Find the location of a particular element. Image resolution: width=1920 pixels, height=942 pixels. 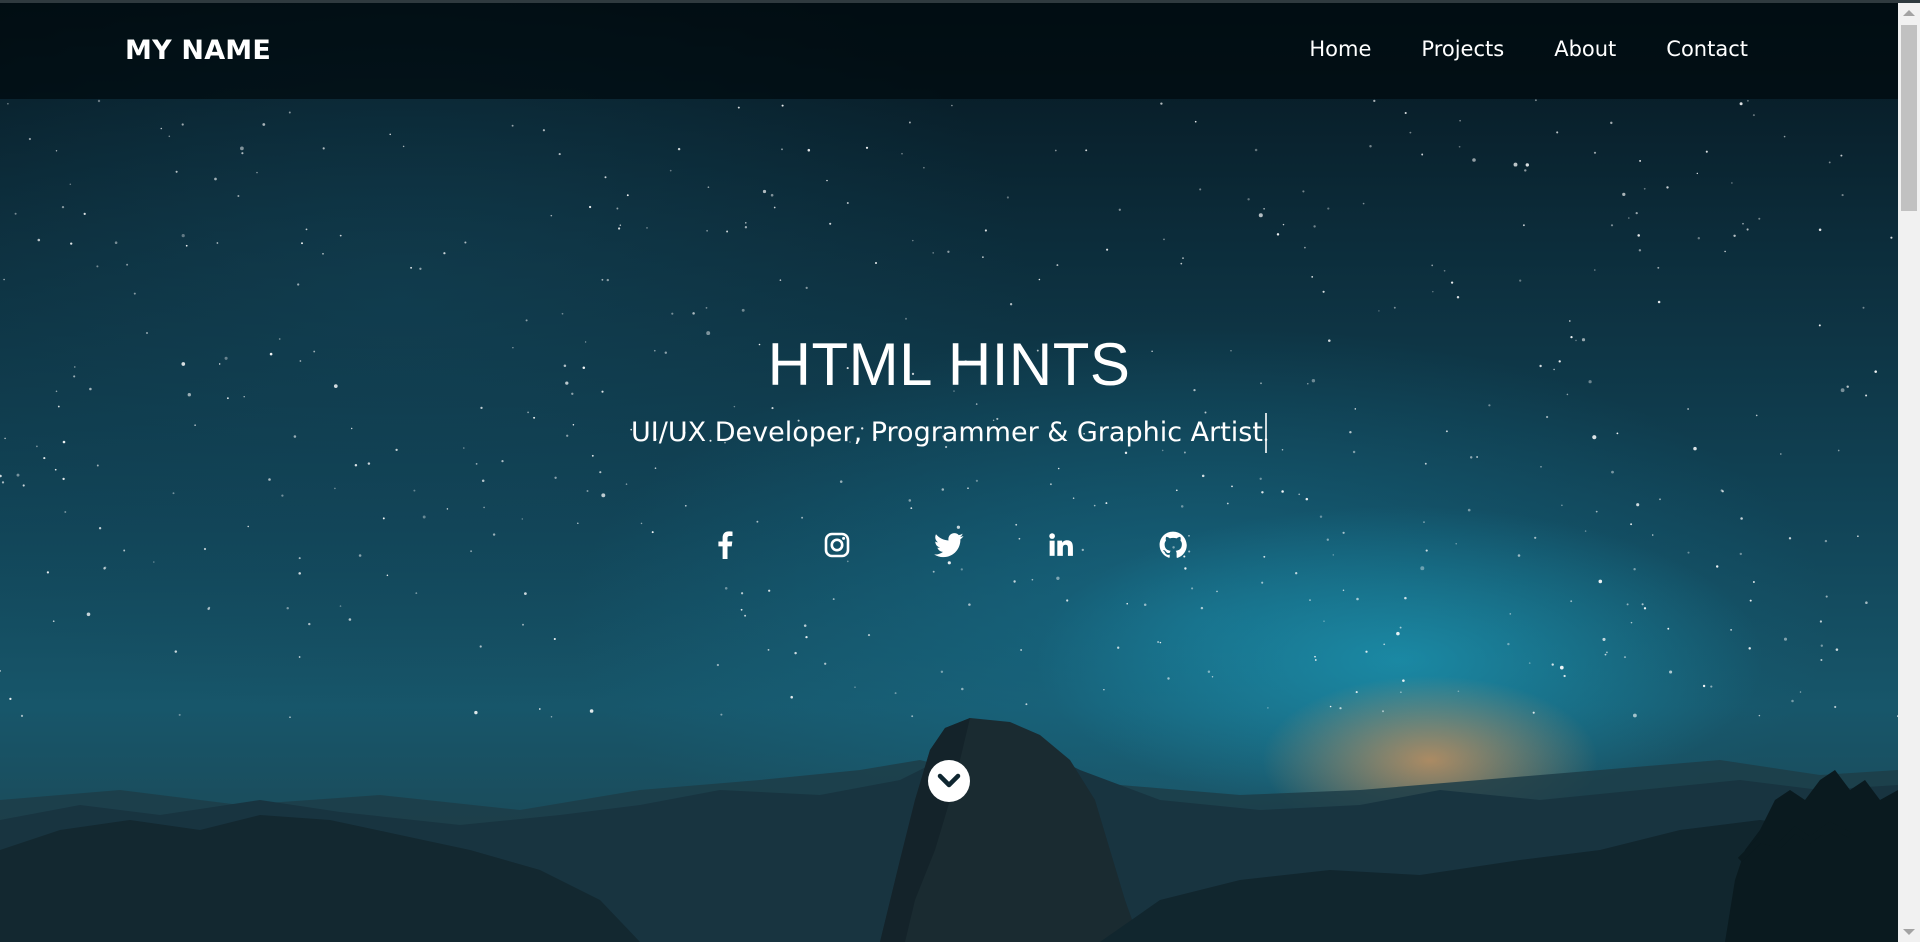

chevron-down-icon is located at coordinates (949, 780).